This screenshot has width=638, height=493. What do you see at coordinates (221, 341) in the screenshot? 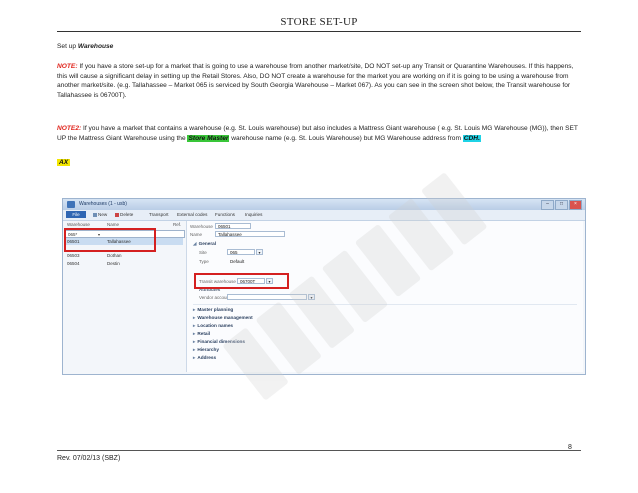
I see `section-label: Financial dimensions` at bounding box center [221, 341].